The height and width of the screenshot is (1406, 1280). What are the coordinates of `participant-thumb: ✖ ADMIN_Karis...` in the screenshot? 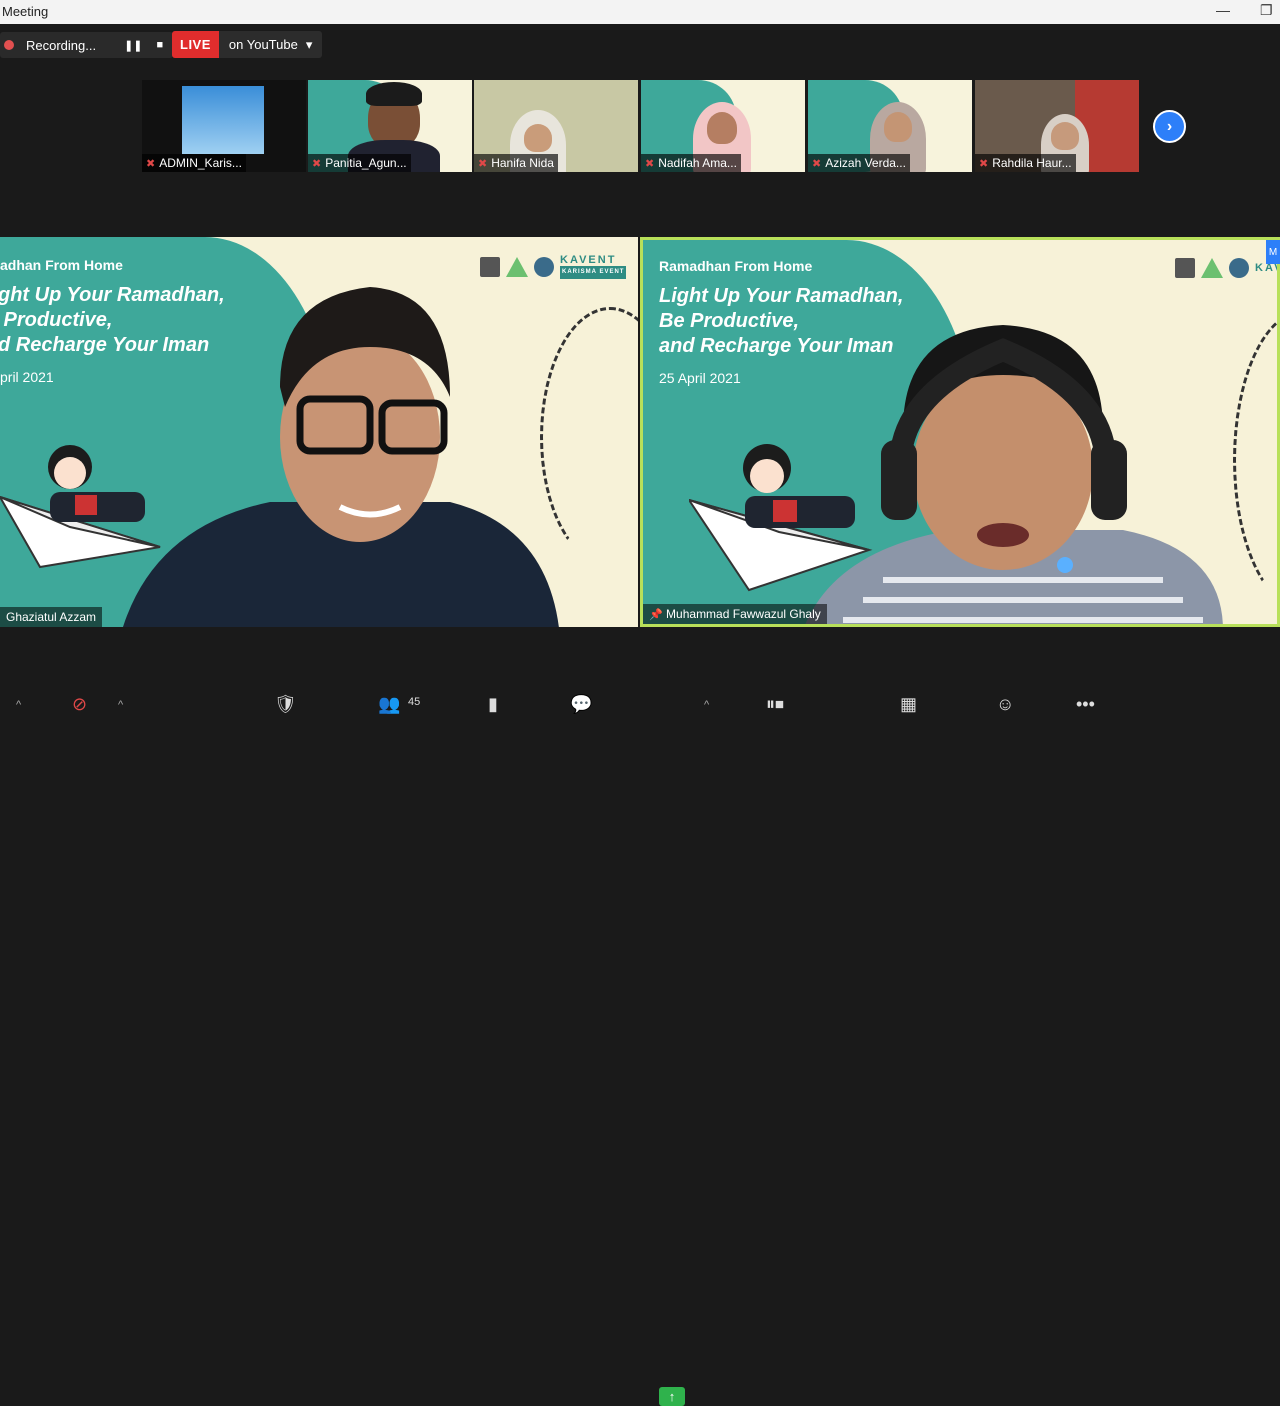 It's located at (224, 126).